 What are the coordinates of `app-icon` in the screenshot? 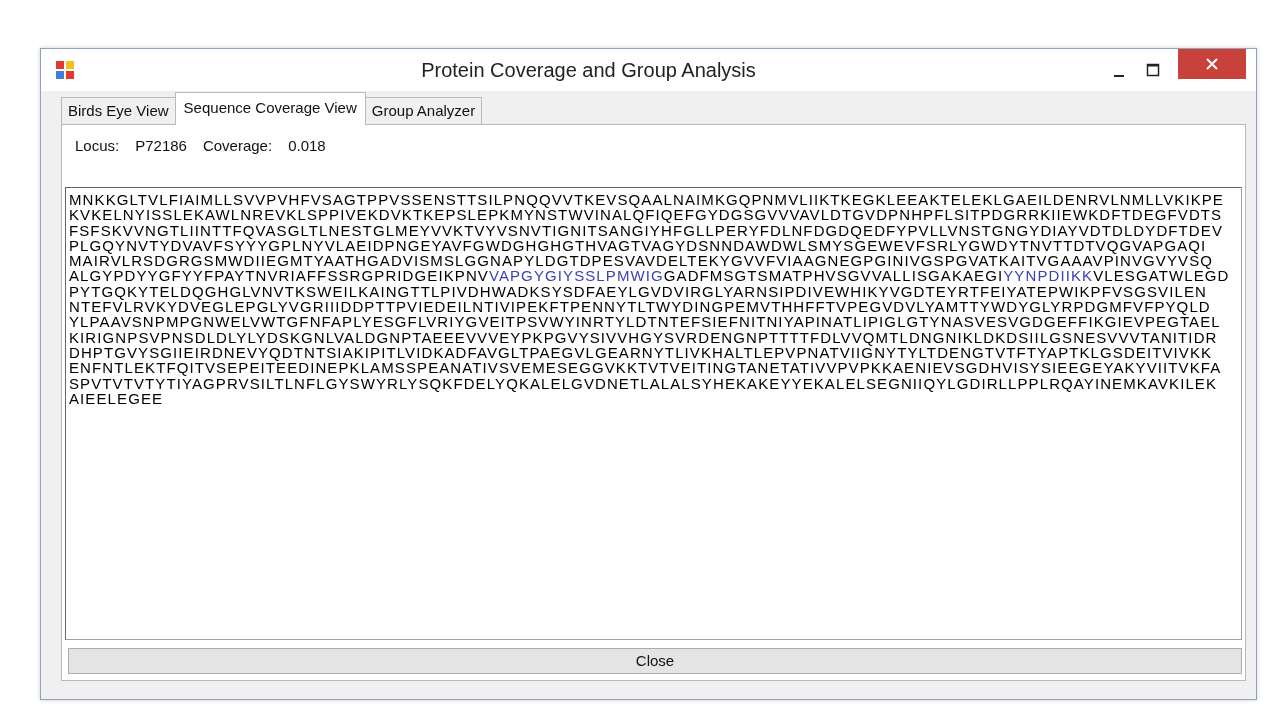 It's located at (65, 70).